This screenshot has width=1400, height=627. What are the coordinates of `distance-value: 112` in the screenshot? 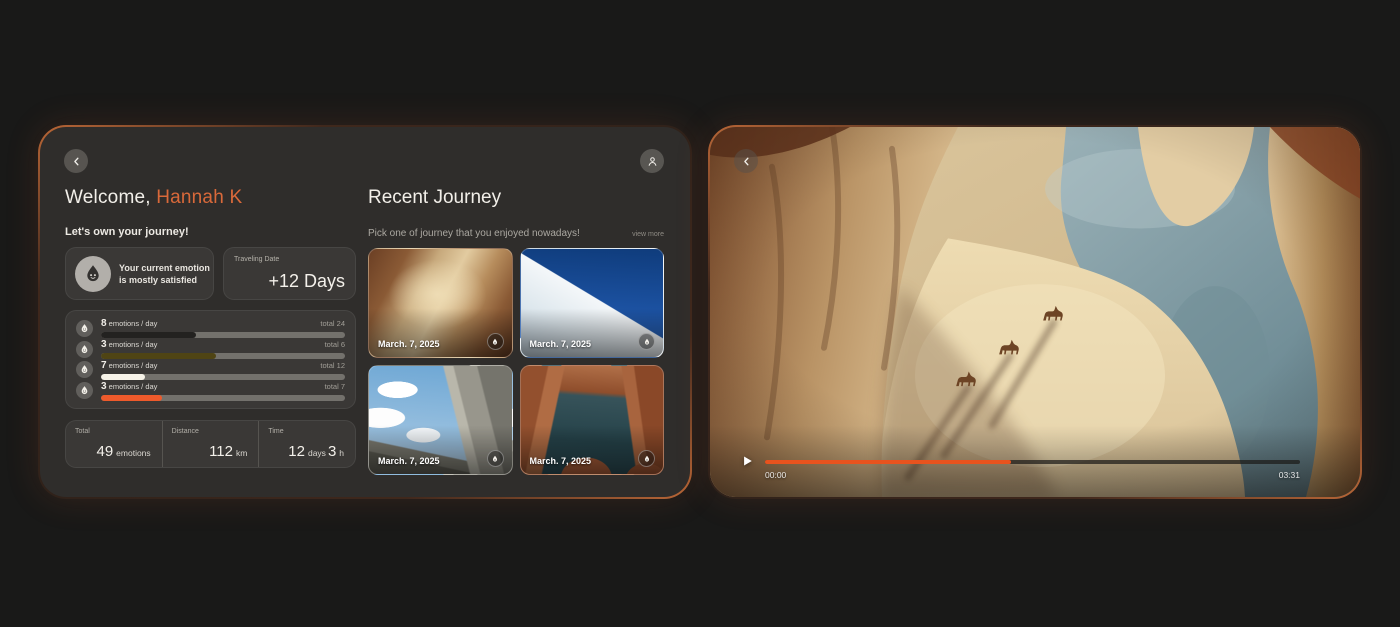 It's located at (221, 451).